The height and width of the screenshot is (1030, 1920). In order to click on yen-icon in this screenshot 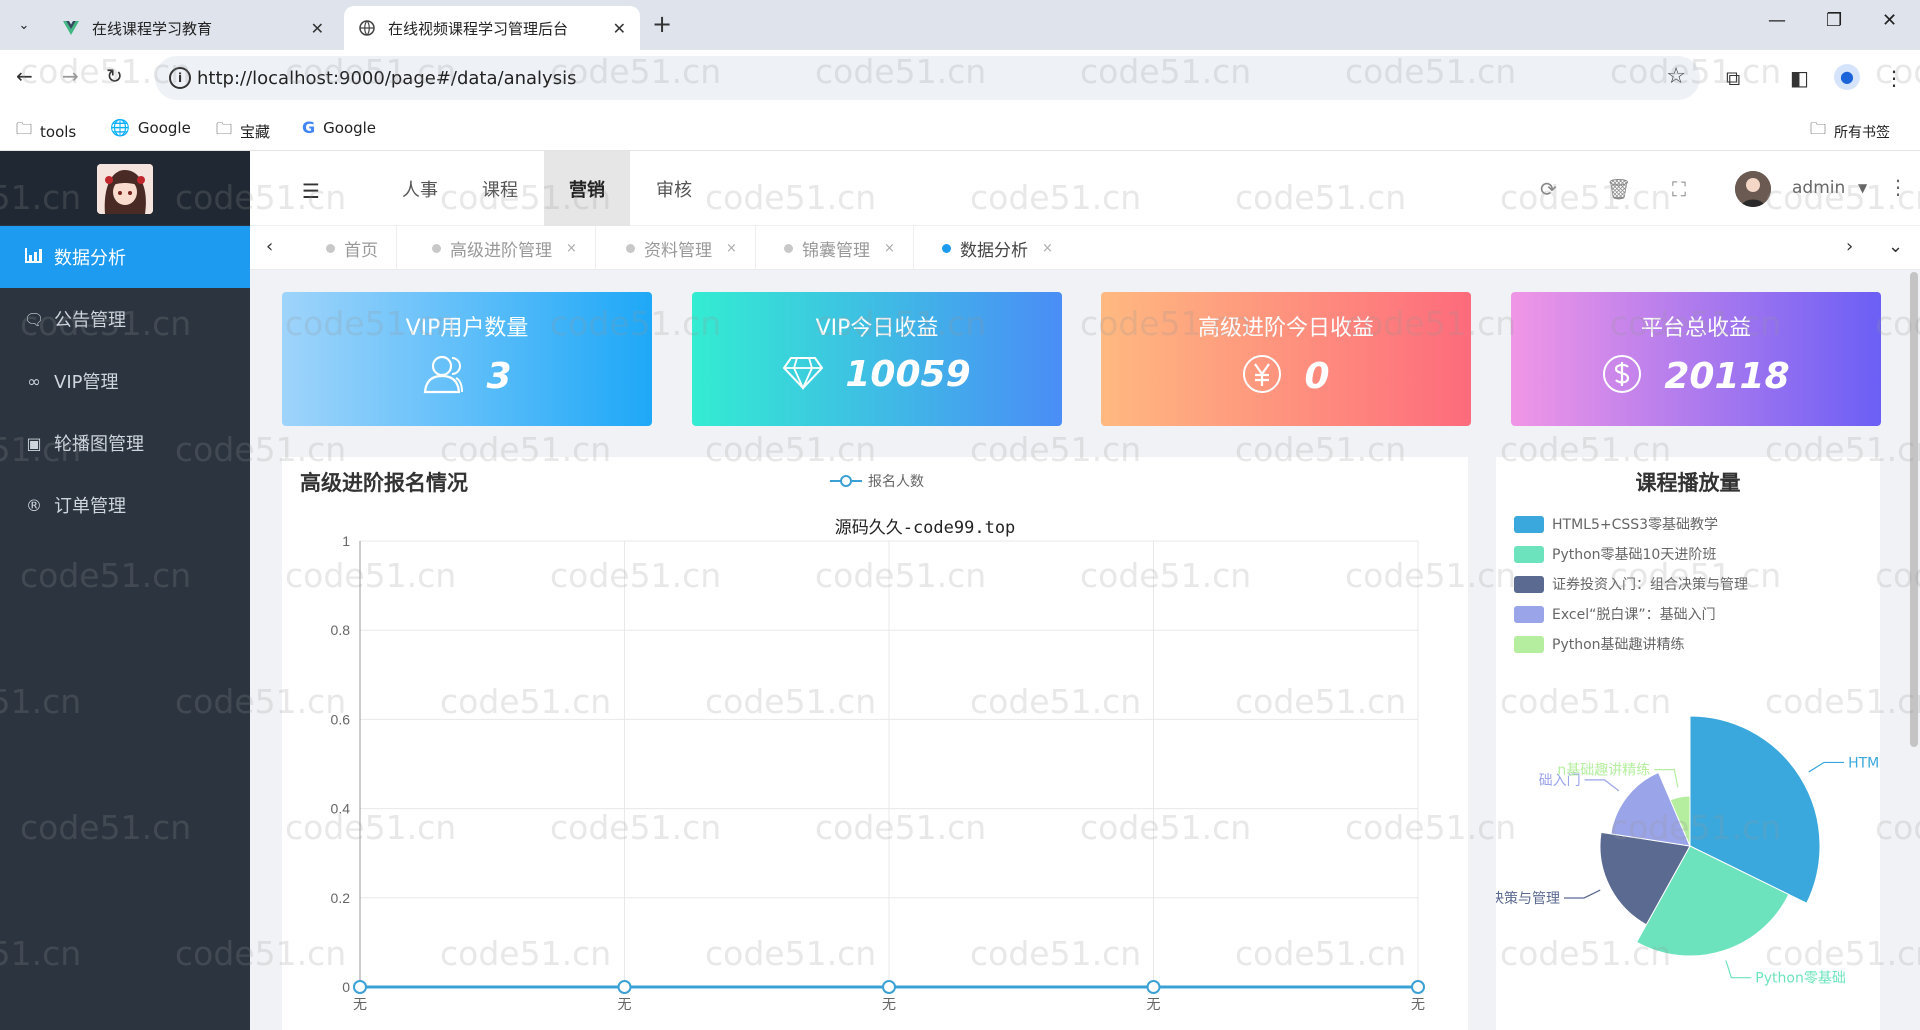, I will do `click(1262, 376)`.